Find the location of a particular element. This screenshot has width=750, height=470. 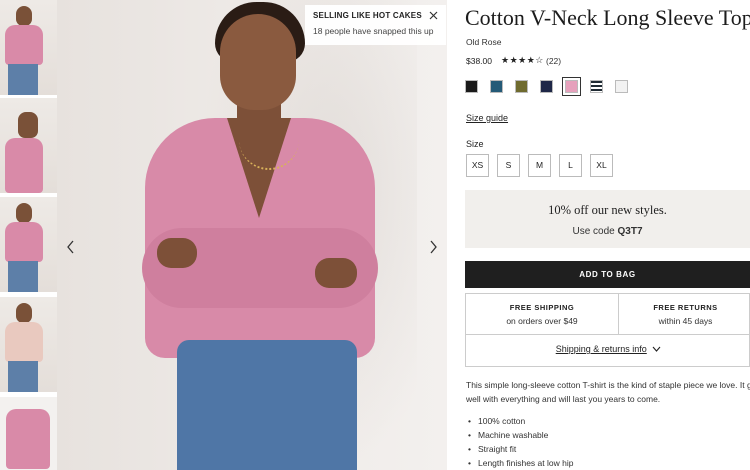

free-shipping-info: FREE SHIPPING on orders over $49 is located at coordinates (542, 314).